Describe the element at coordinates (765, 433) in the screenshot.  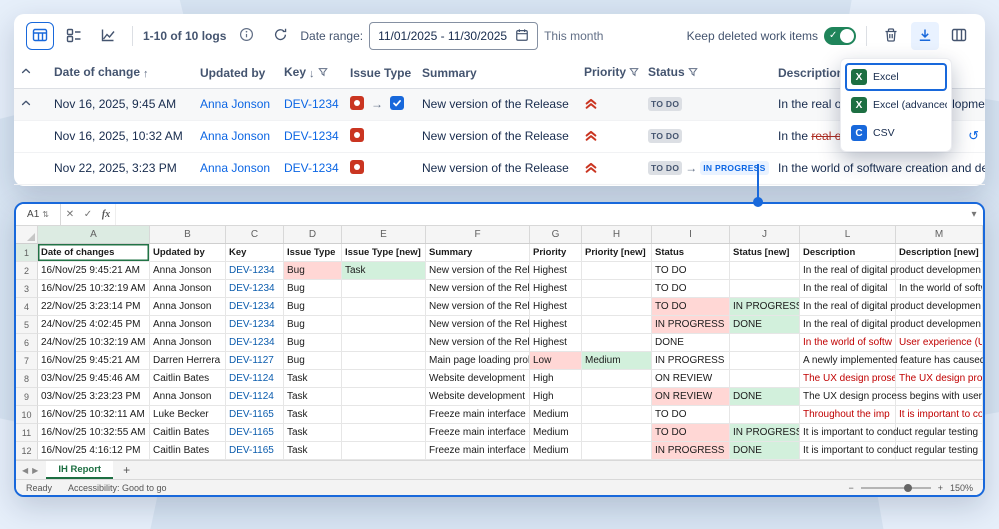
I see `cell-J11: IN PROGRESS` at that location.